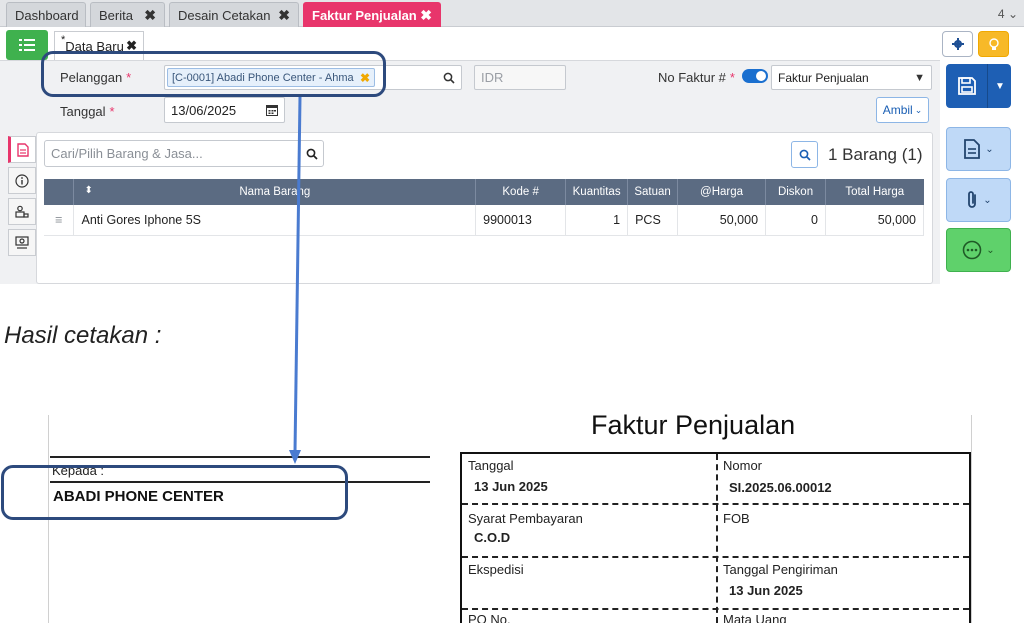 This screenshot has width=1024, height=623. What do you see at coordinates (295, 457) in the screenshot?
I see `arrow-head-icon` at bounding box center [295, 457].